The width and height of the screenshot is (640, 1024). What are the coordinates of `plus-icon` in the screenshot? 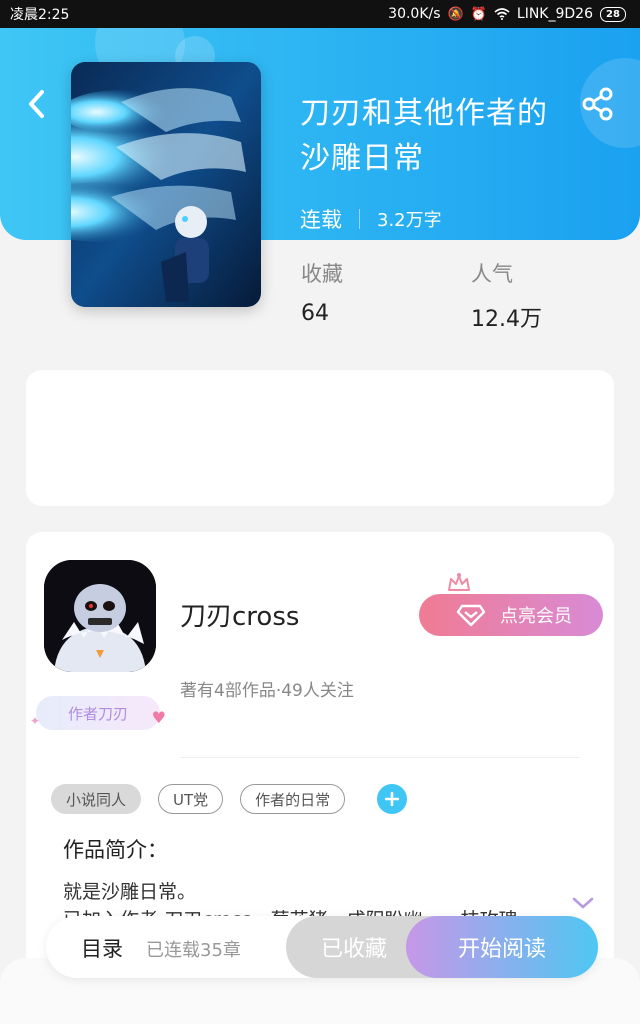 It's located at (392, 799).